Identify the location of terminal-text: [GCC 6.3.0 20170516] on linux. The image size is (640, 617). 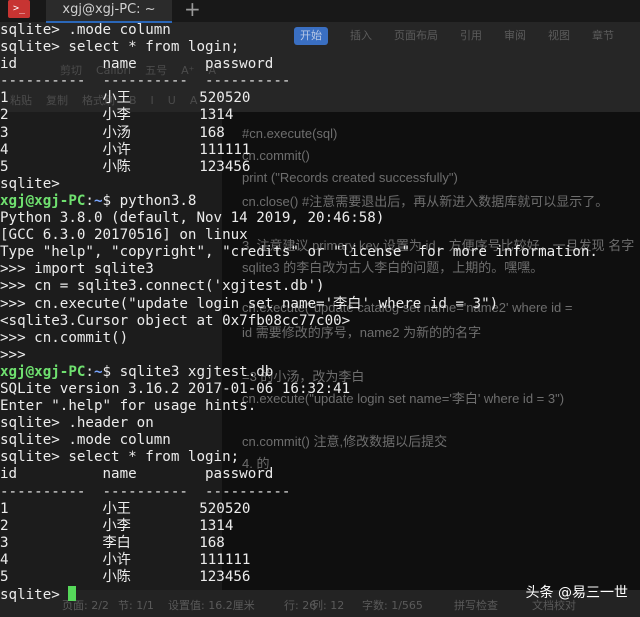
(124, 235).